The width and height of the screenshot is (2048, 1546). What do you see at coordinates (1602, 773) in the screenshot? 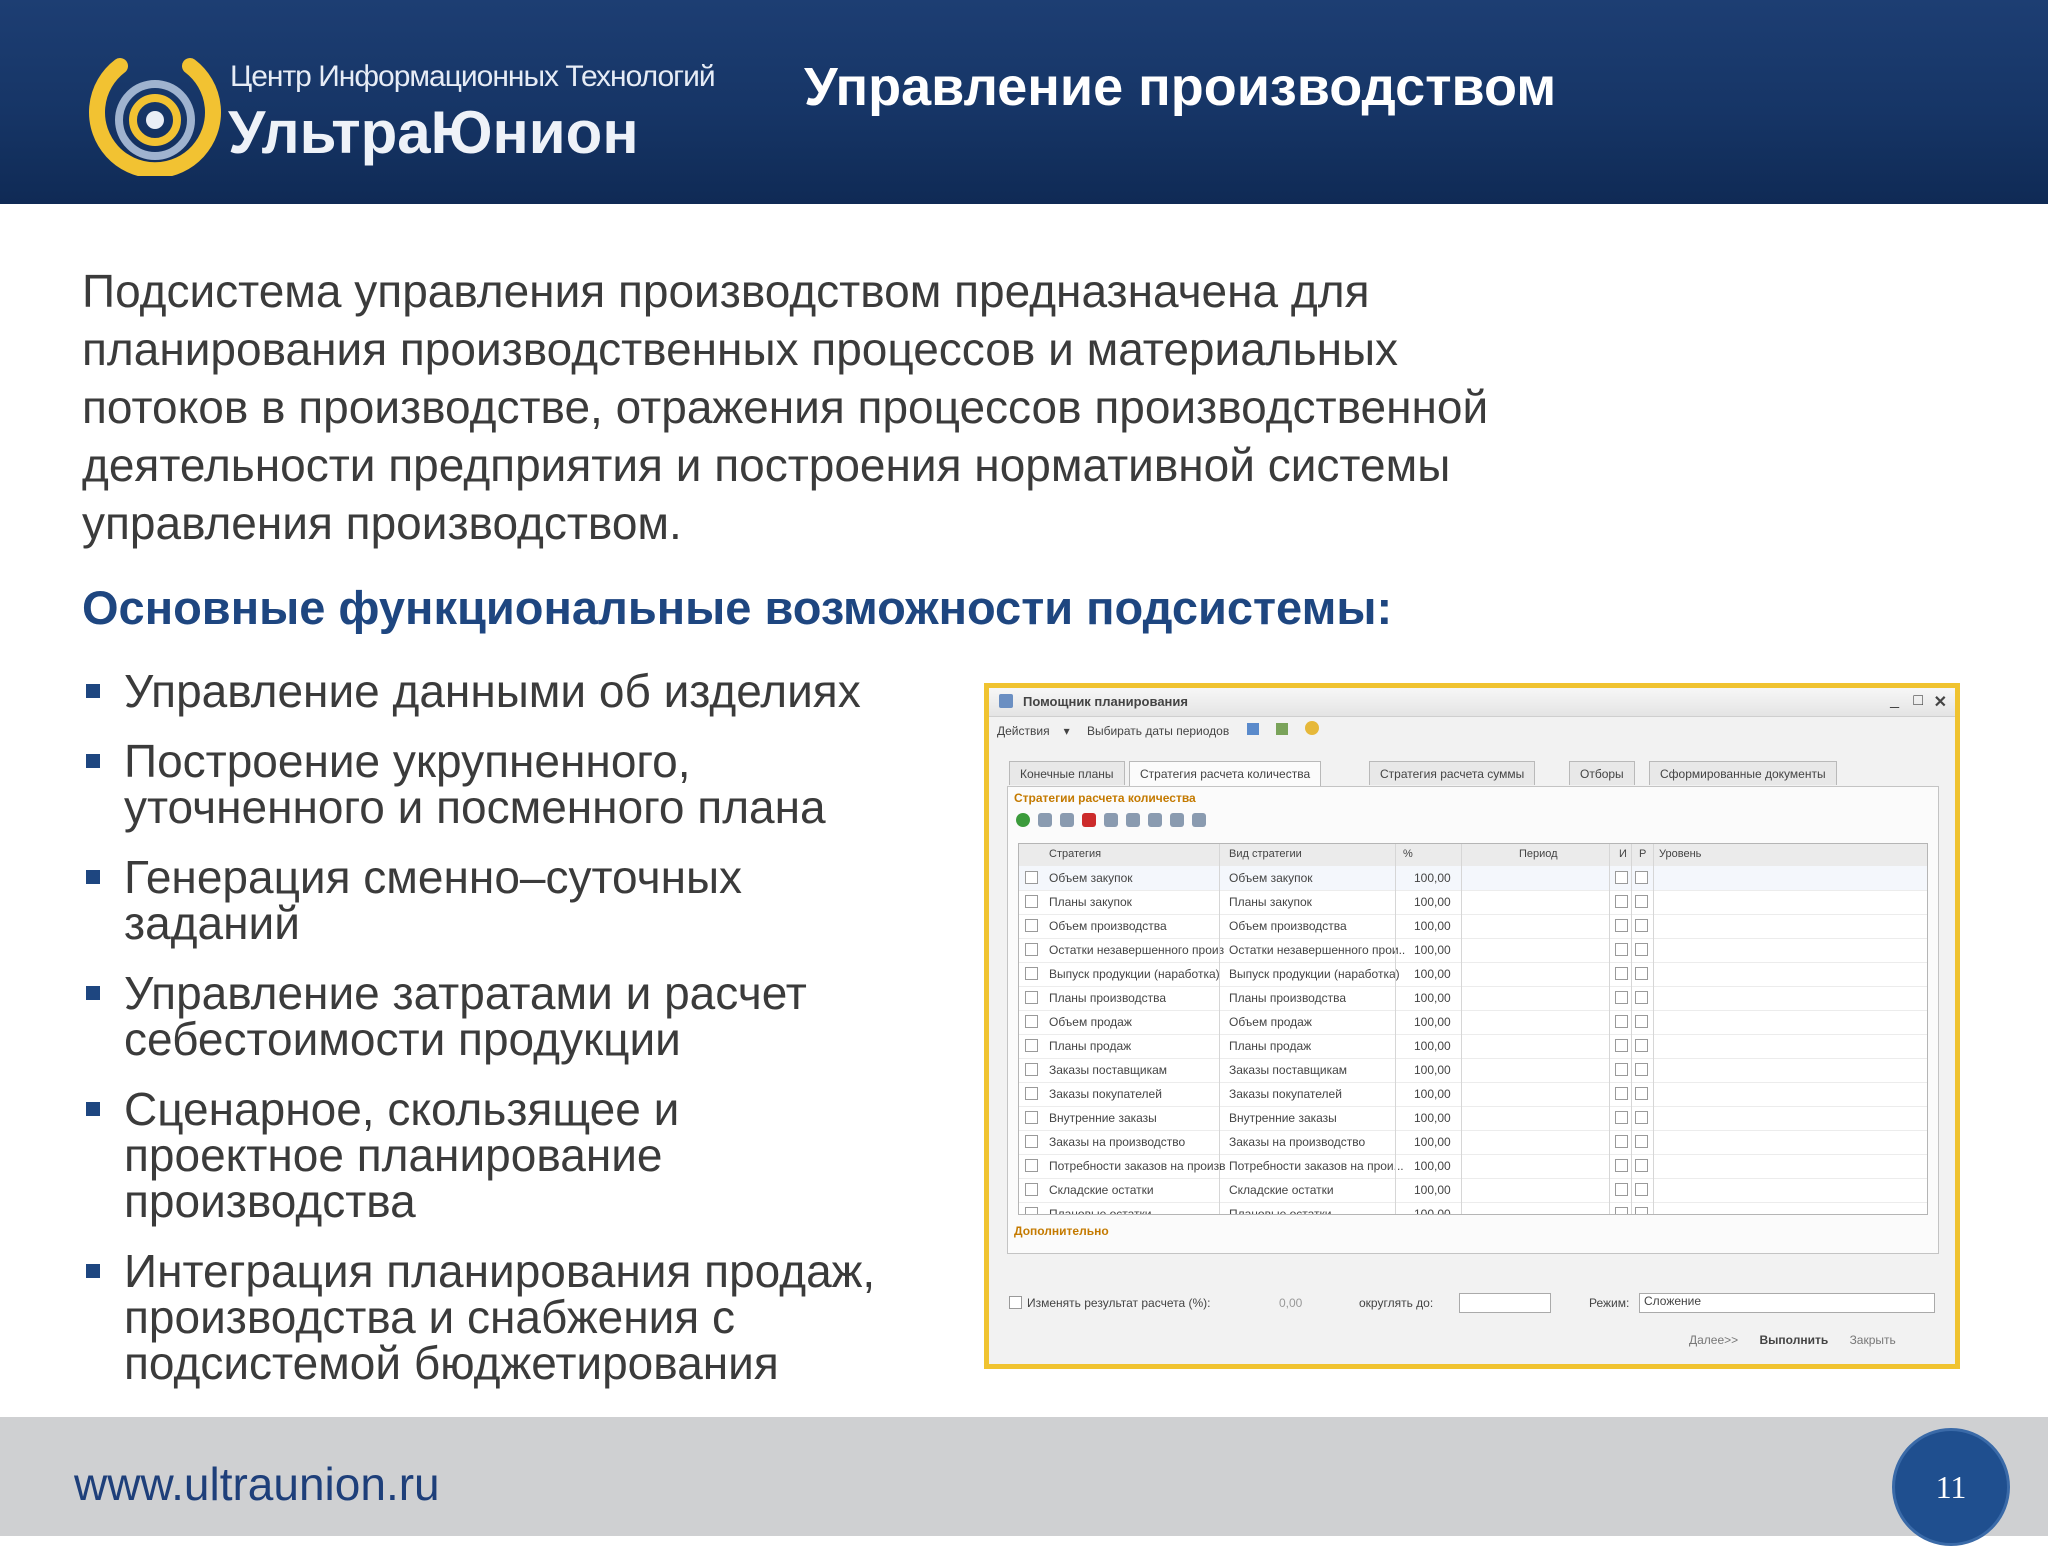
I see `tab-filters: Отборы` at bounding box center [1602, 773].